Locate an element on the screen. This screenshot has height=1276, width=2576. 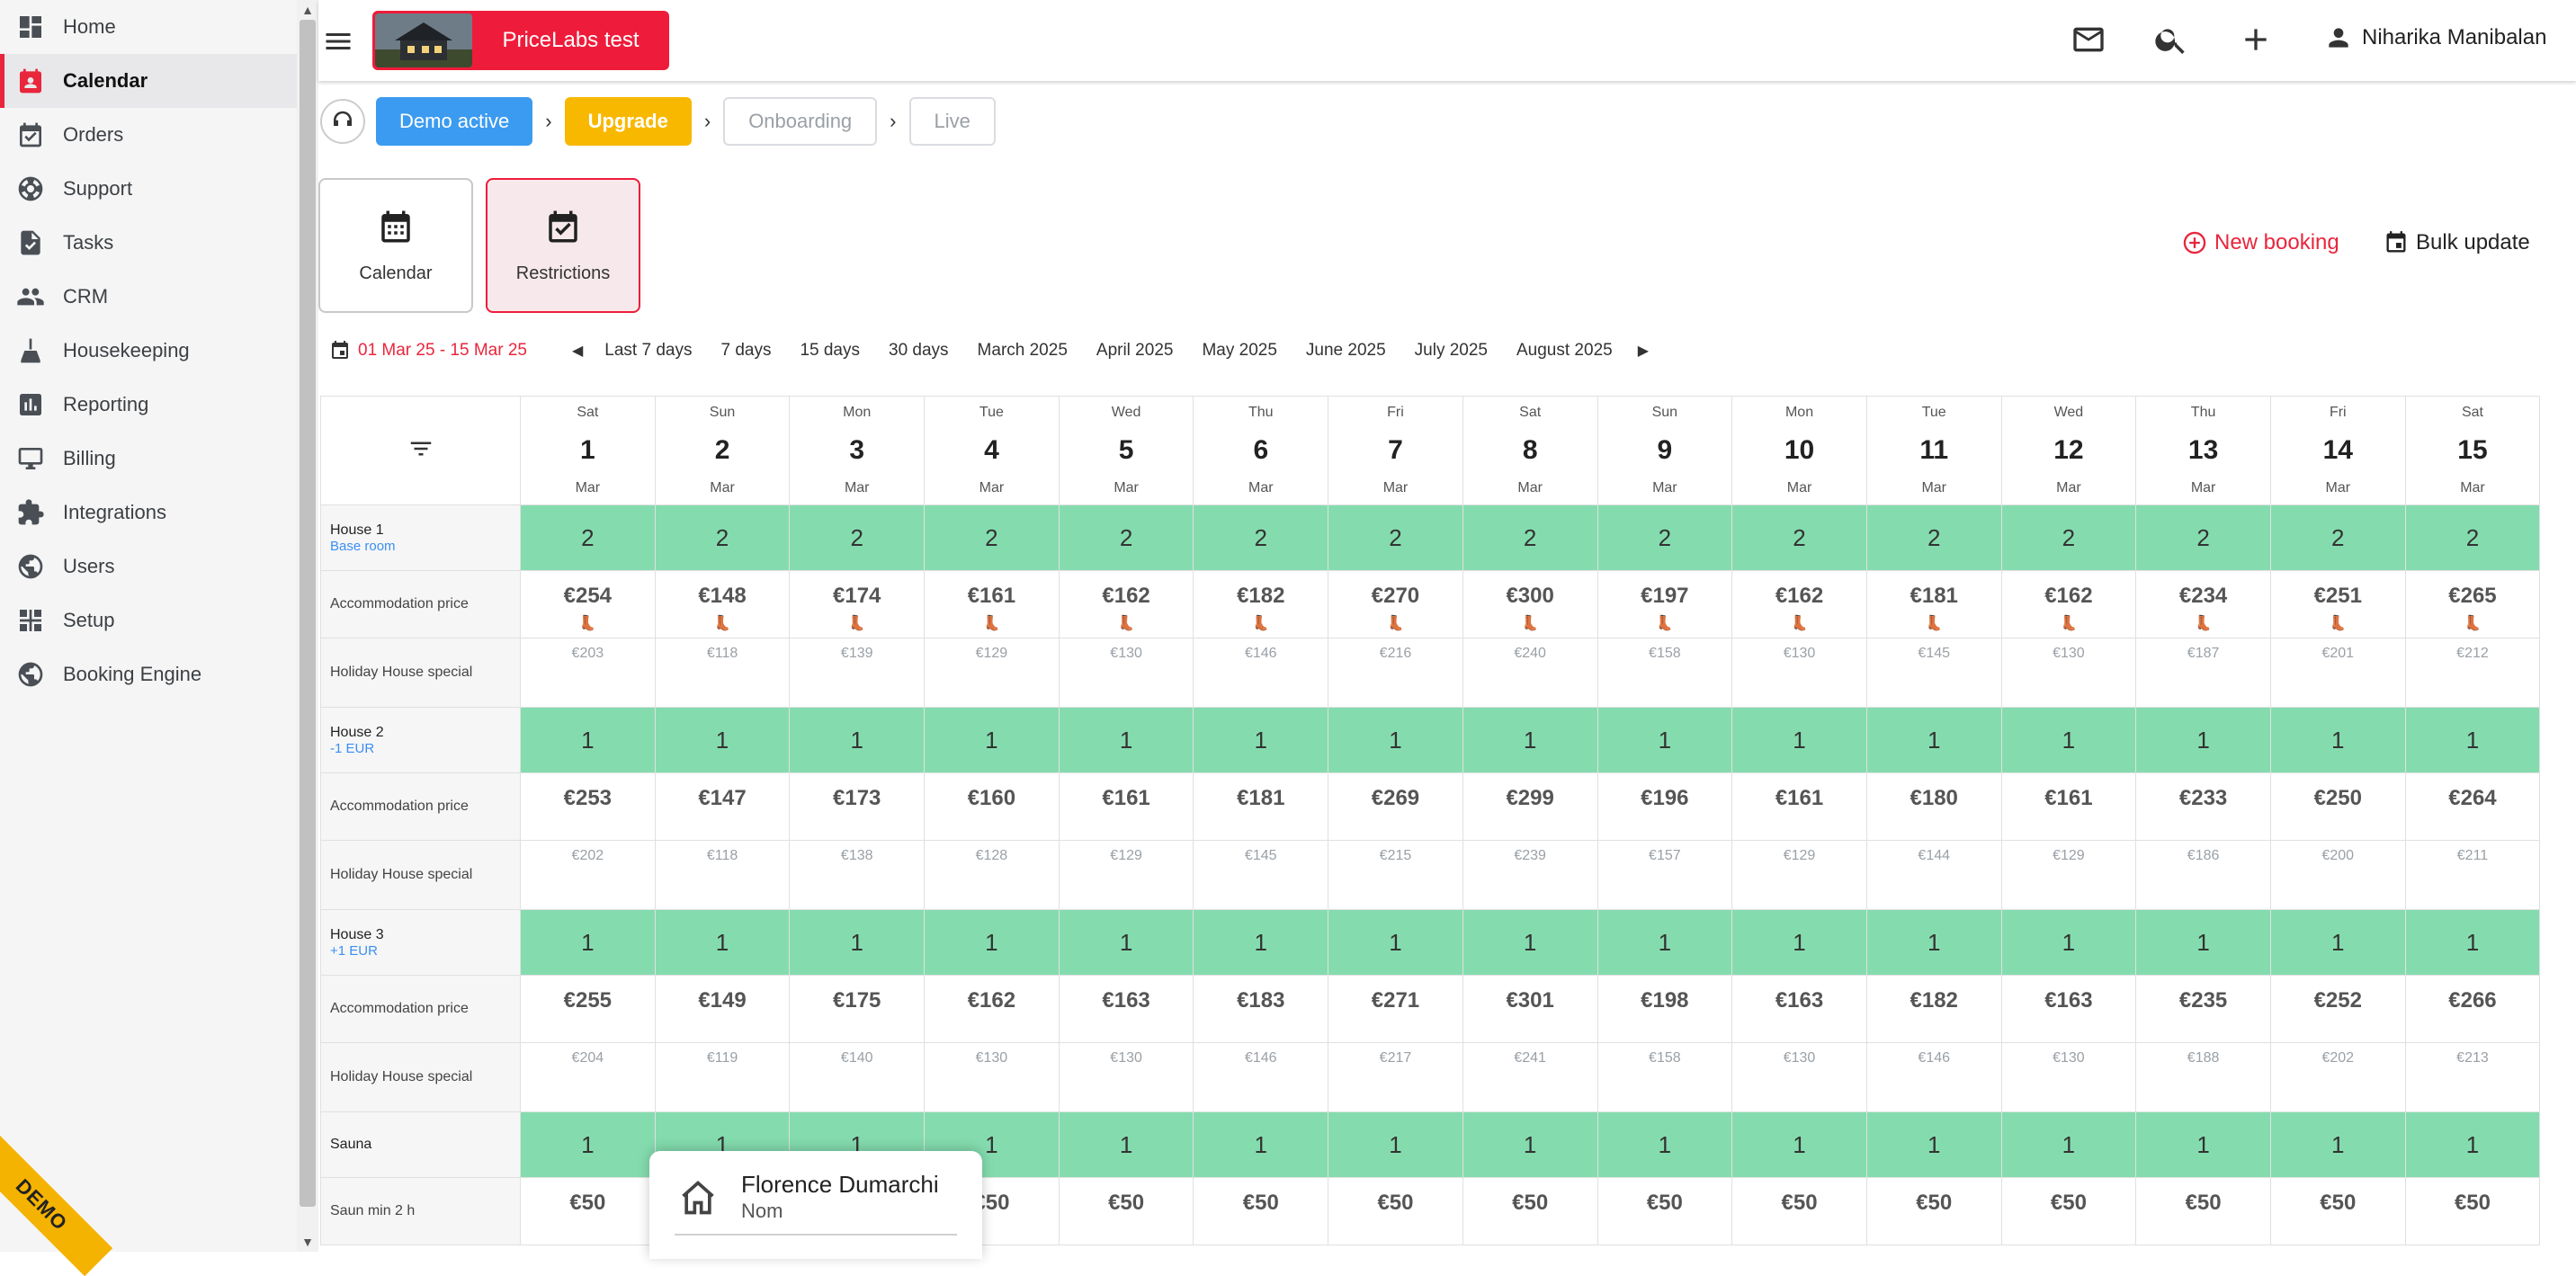
scroll-down-arrow-icon: ▼ is located at coordinates (308, 1242).